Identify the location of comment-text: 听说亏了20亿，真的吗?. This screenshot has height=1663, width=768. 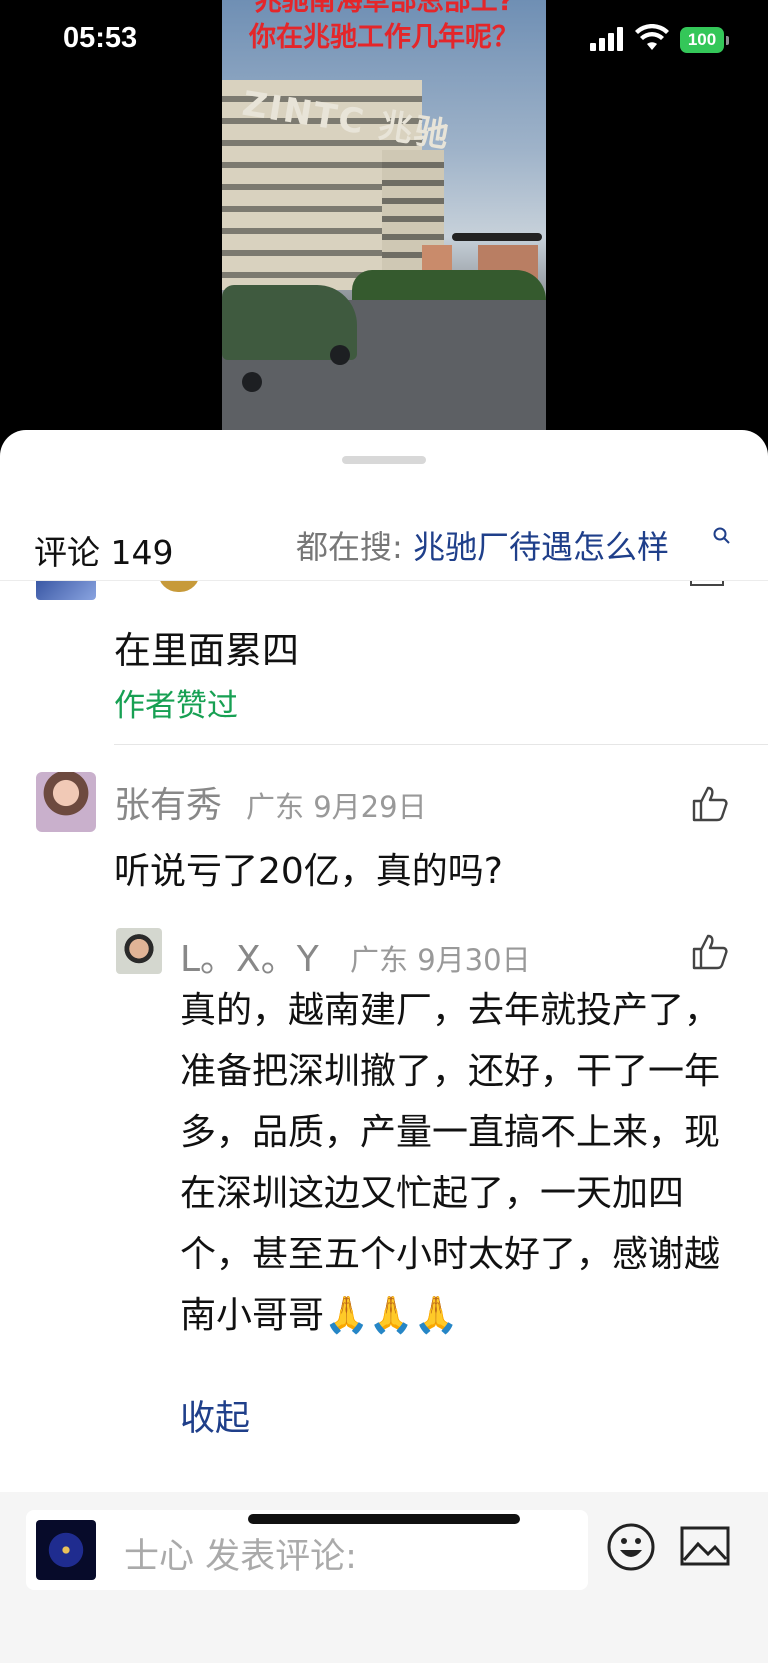
(308, 871).